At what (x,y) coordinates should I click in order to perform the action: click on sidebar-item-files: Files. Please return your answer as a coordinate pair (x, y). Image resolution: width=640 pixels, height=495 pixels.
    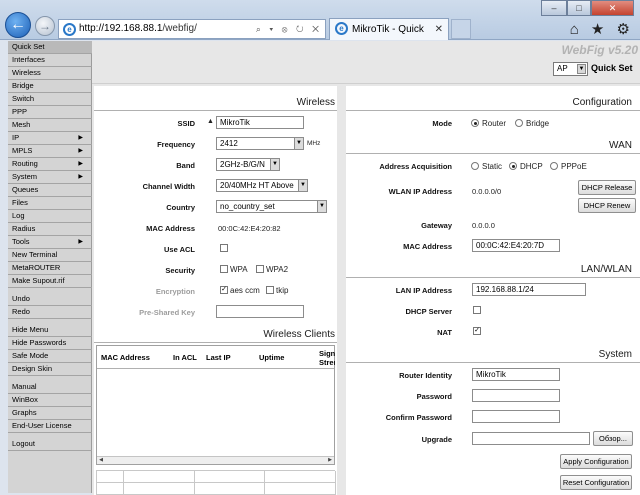
    Looking at the image, I should click on (50, 203).